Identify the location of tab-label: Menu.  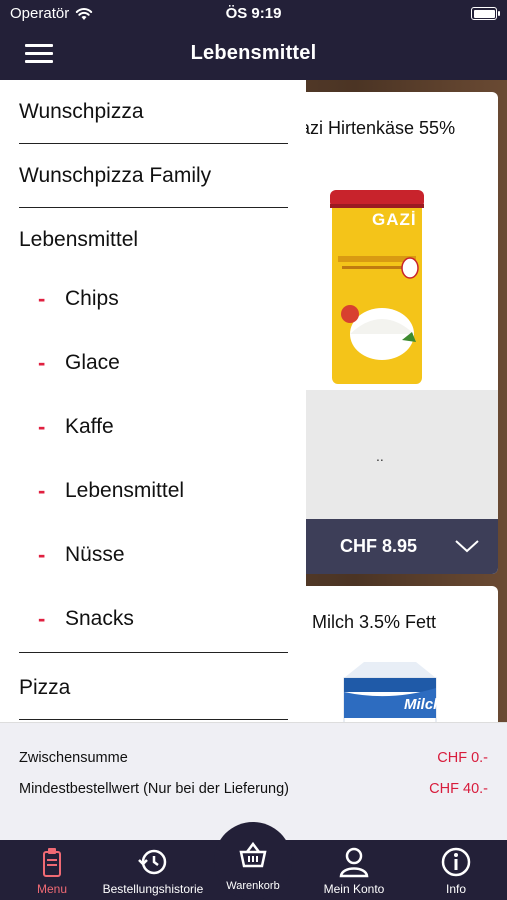
(52, 889).